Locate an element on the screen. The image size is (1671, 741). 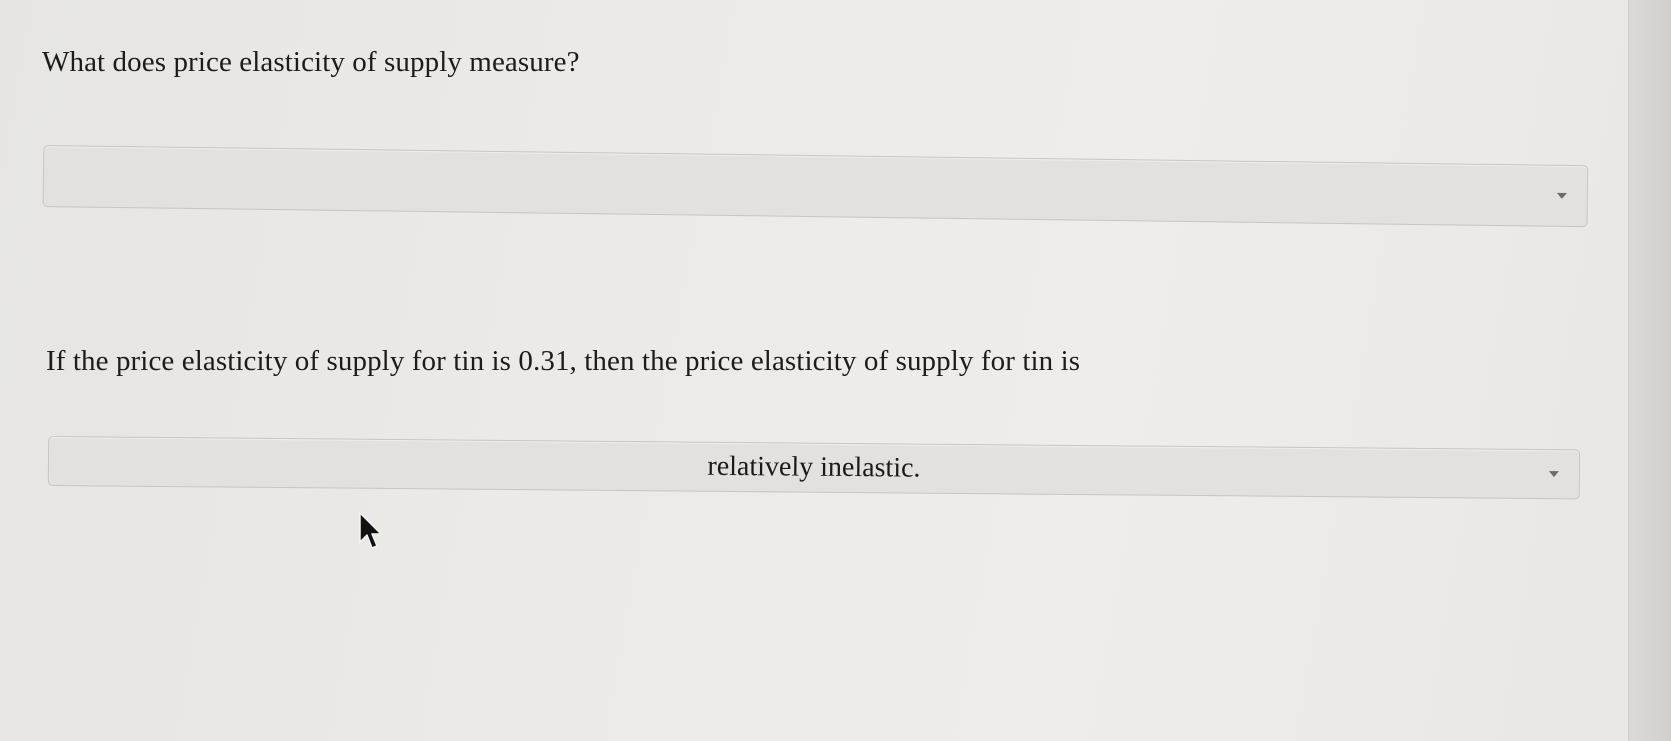
screen-edge is located at coordinates (1649, 370).